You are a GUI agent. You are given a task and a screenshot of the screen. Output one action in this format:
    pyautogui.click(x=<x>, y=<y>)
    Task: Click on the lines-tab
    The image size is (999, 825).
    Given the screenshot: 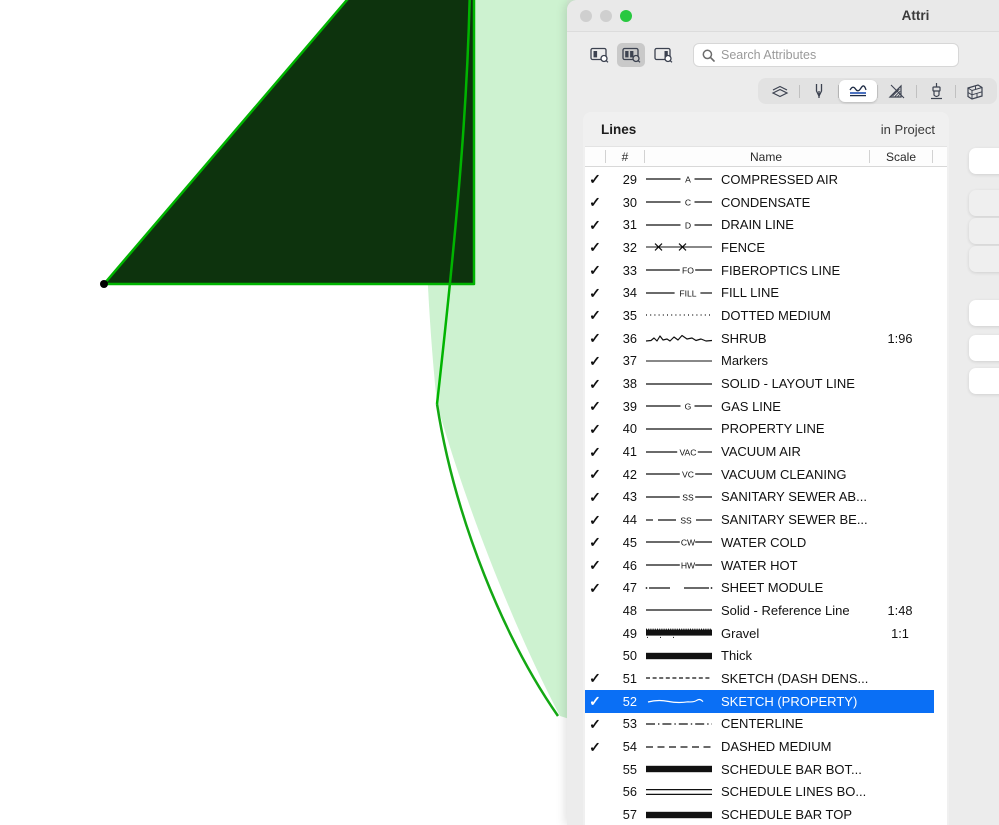 What is the action you would take?
    pyautogui.click(x=858, y=91)
    